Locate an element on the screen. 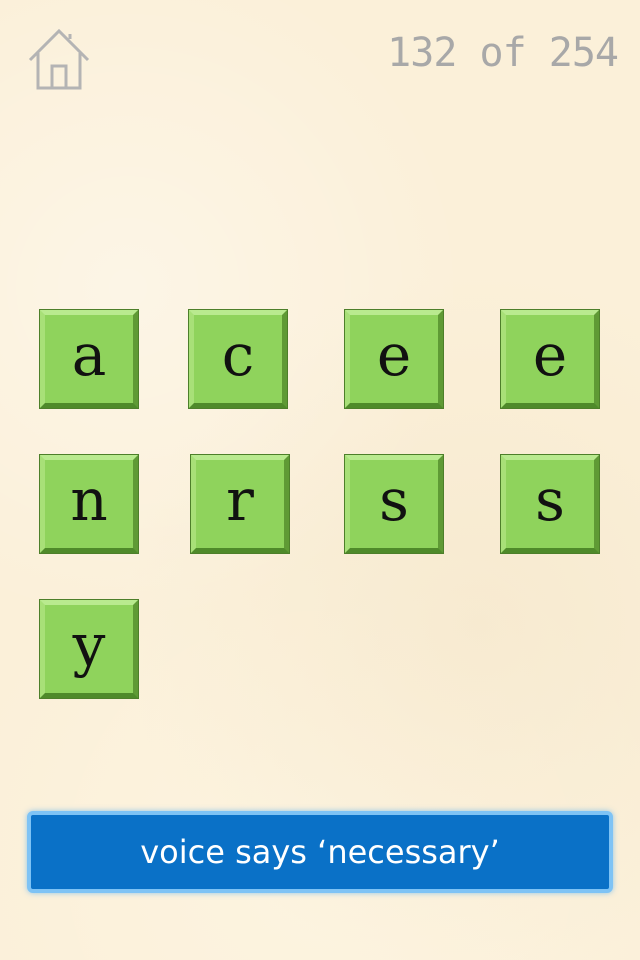 Image resolution: width=640 pixels, height=960 pixels. letter-tile-a: a is located at coordinates (89, 359).